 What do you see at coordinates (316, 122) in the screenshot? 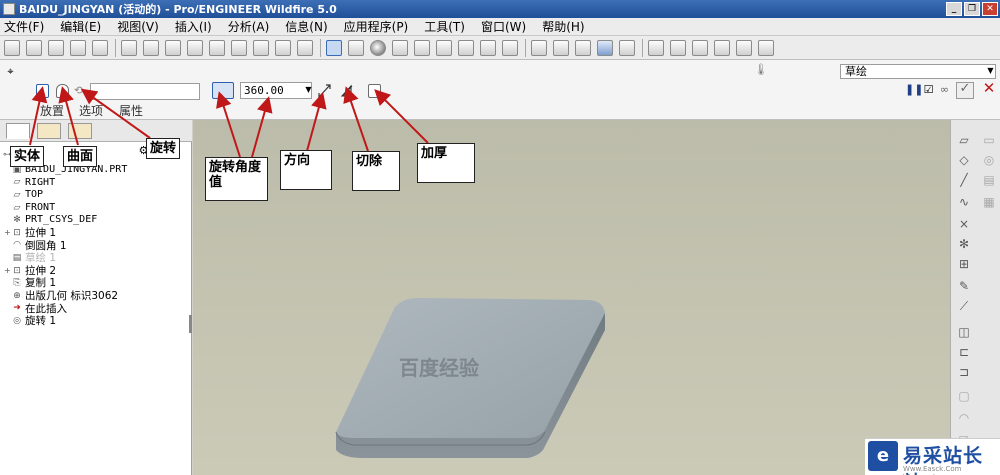
I see `arrow-direction` at bounding box center [316, 122].